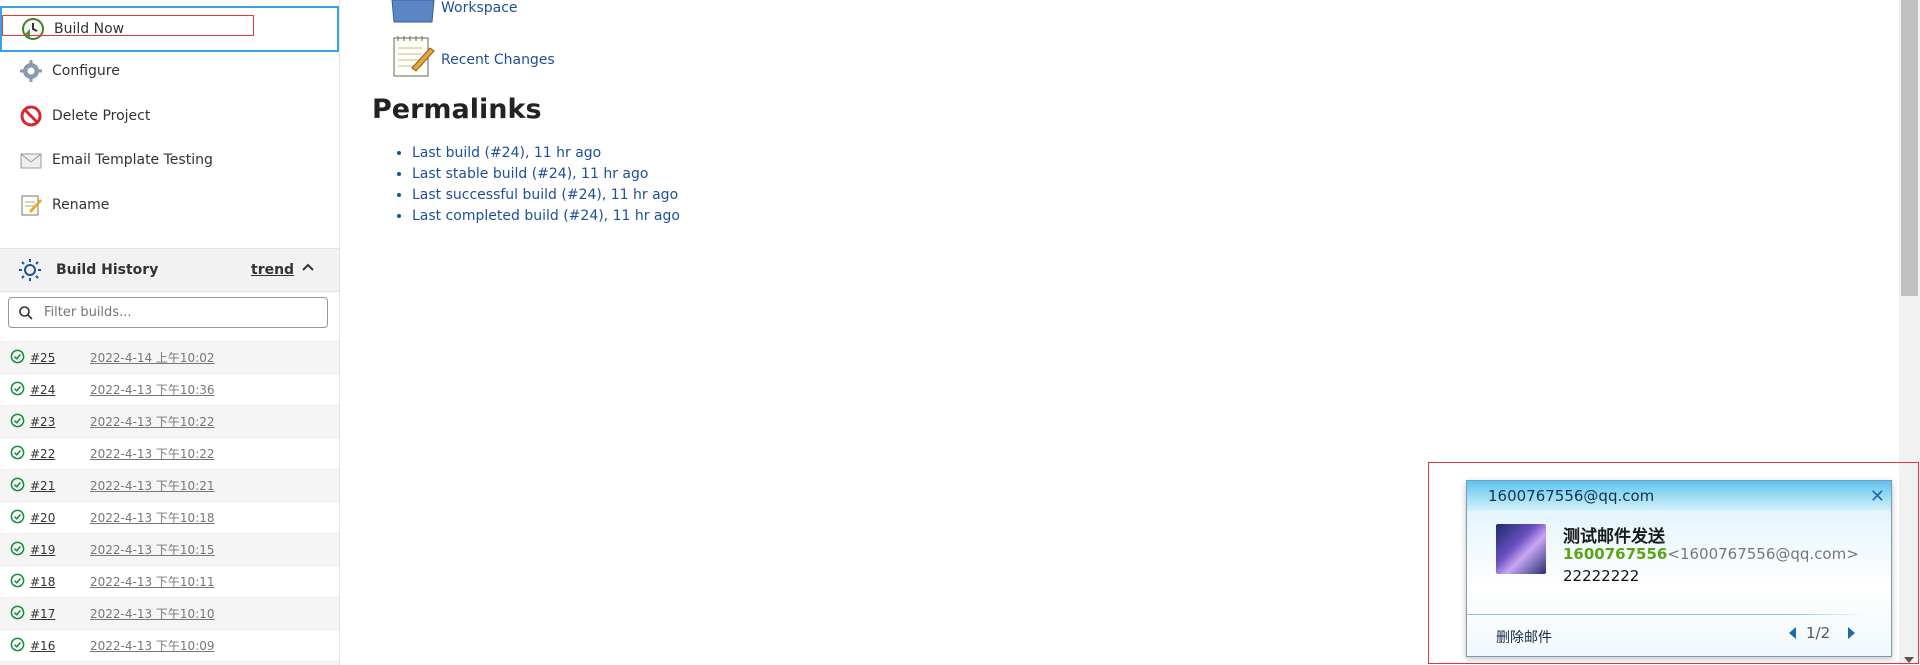 The height and width of the screenshot is (665, 1920). Describe the element at coordinates (1571, 496) in the screenshot. I see `account-address: 1600767556@qq.com` at that location.